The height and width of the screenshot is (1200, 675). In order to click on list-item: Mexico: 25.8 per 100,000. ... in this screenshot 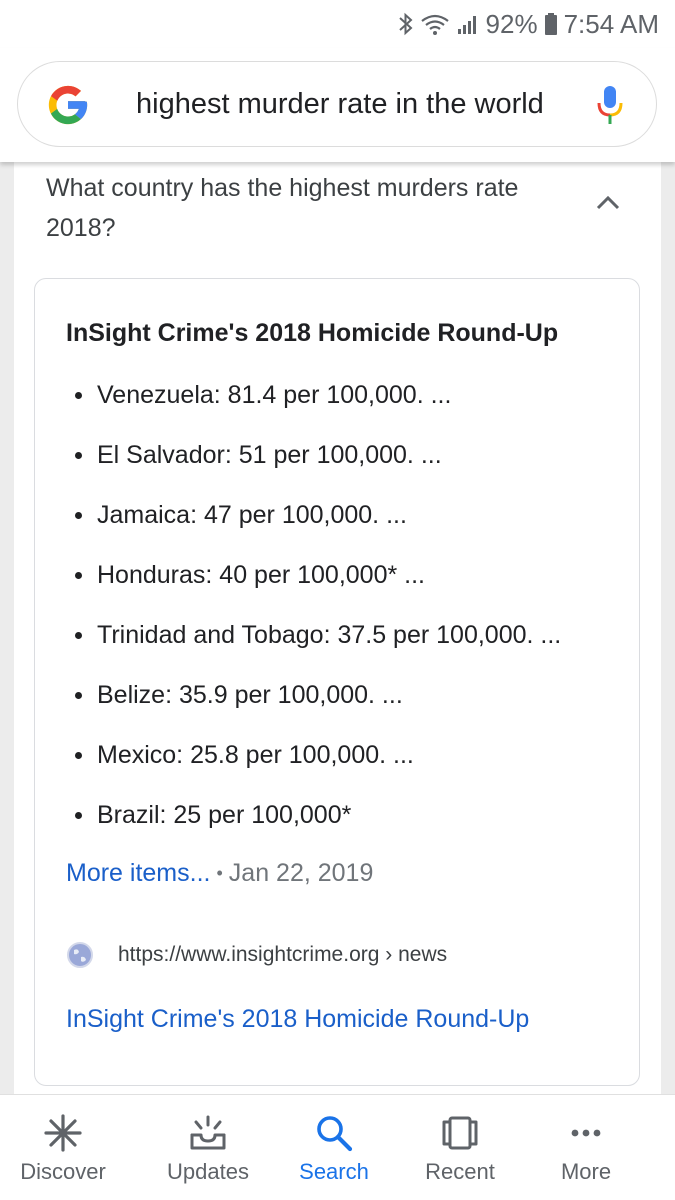, I will do `click(313, 765)`.